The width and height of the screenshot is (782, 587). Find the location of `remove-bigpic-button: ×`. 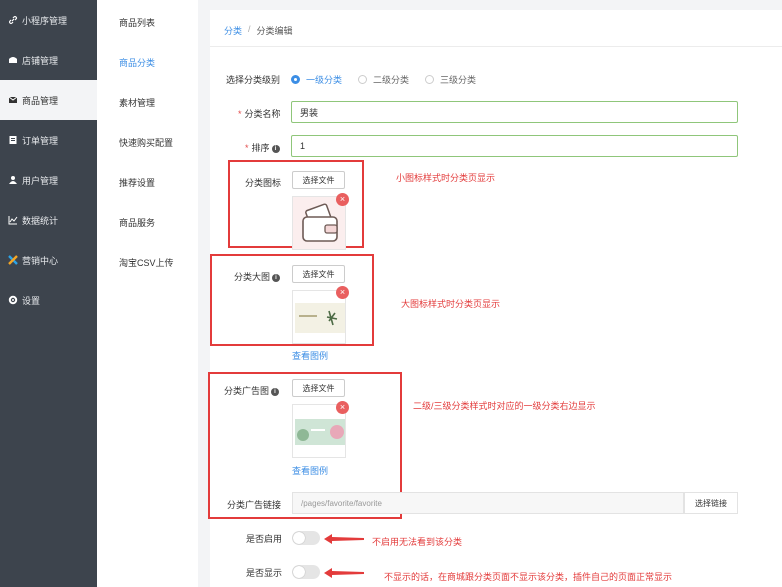

remove-bigpic-button: × is located at coordinates (342, 292).